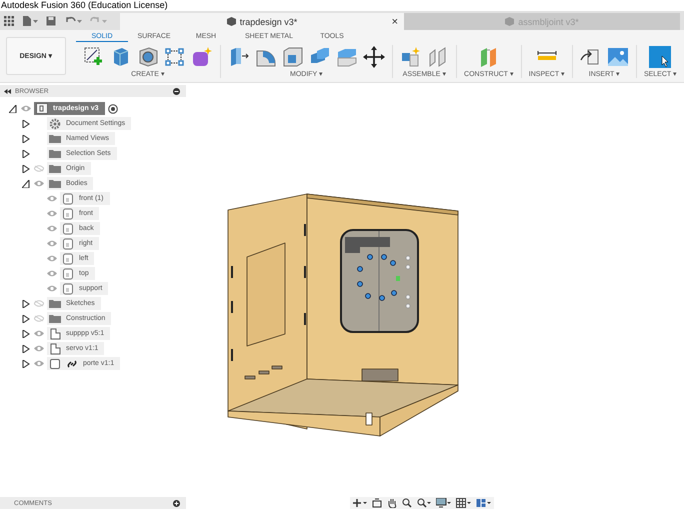 The width and height of the screenshot is (684, 521). I want to click on press-pull-icon, so click(239, 57).